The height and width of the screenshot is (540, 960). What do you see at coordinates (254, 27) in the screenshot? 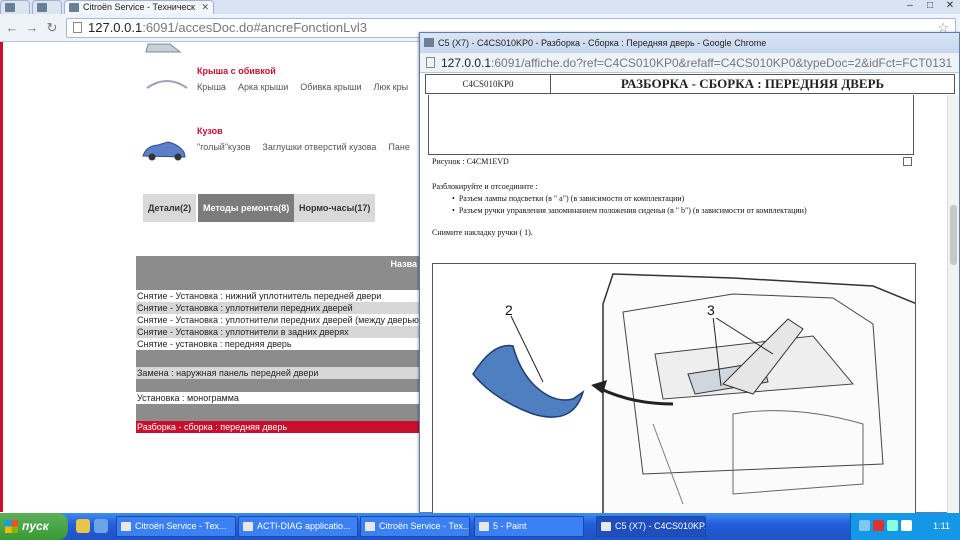
I see `url-path: :6091/accesDoc.do#ancreFonctionLvl3` at bounding box center [254, 27].